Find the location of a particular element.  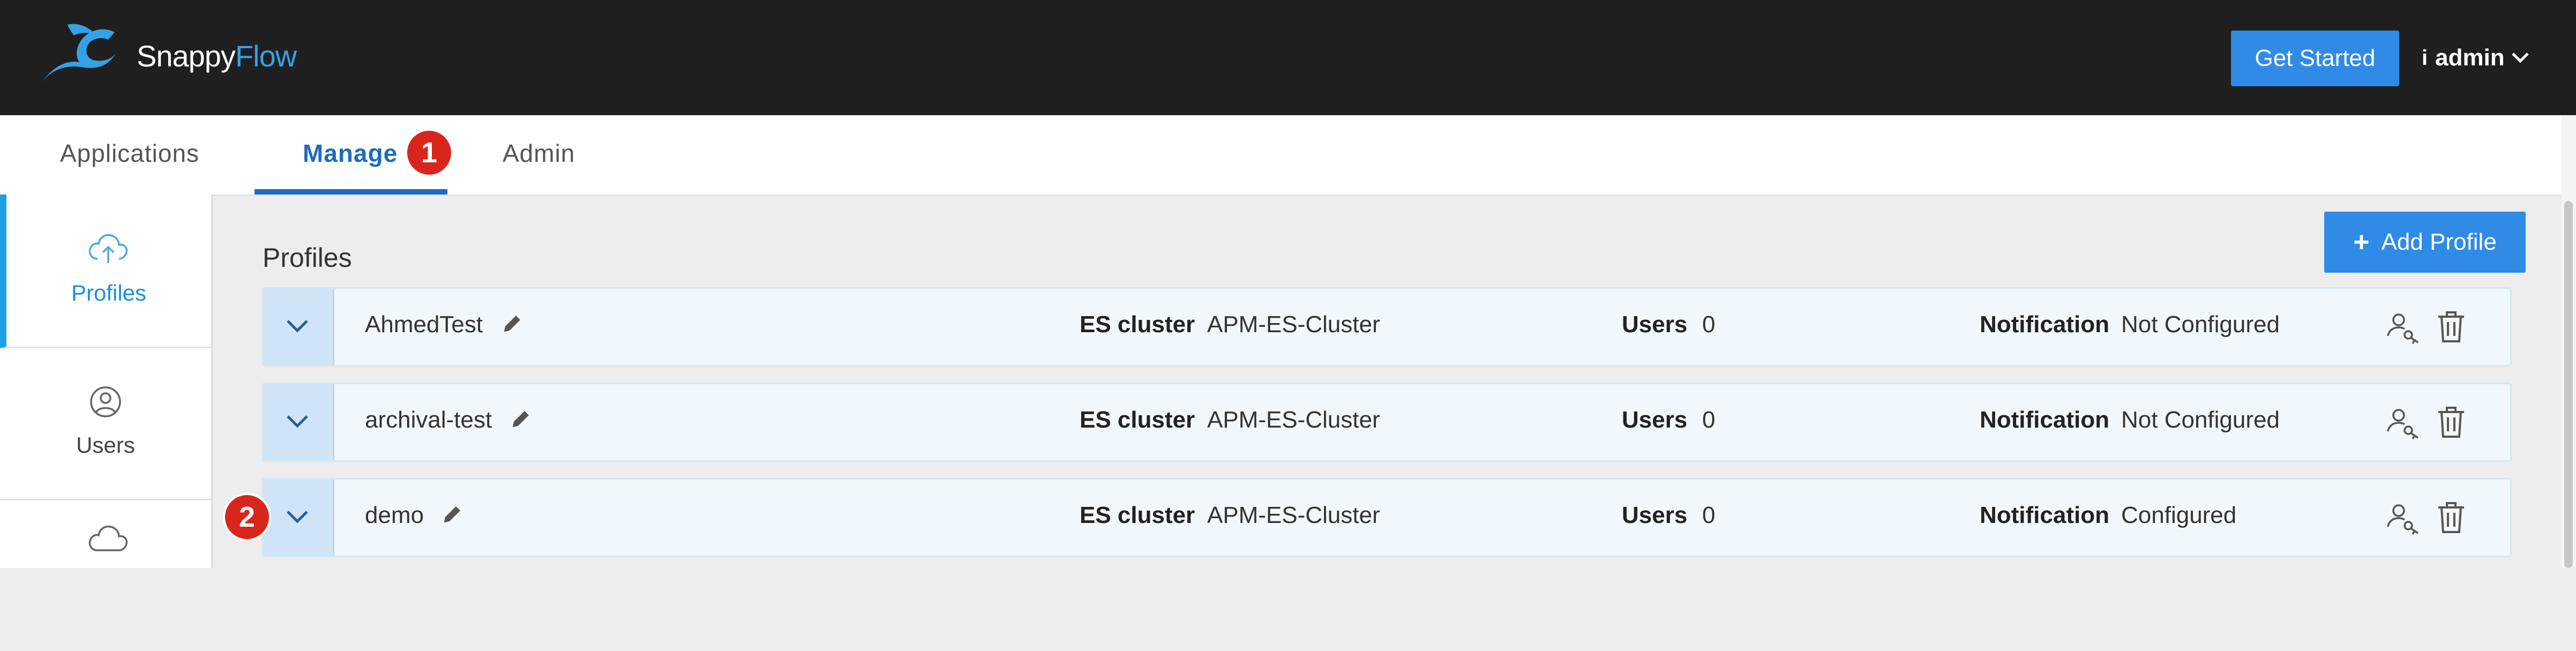

sidebar: Profiles Users is located at coordinates (106, 381).